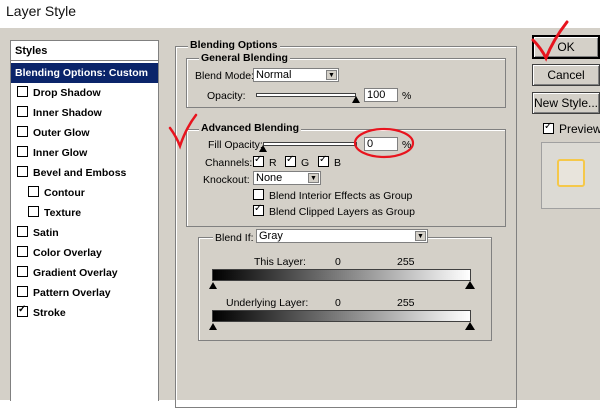 This screenshot has height=408, width=600. What do you see at coordinates (267, 303) in the screenshot?
I see `underlying-layer-label: Underlying Layer:` at bounding box center [267, 303].